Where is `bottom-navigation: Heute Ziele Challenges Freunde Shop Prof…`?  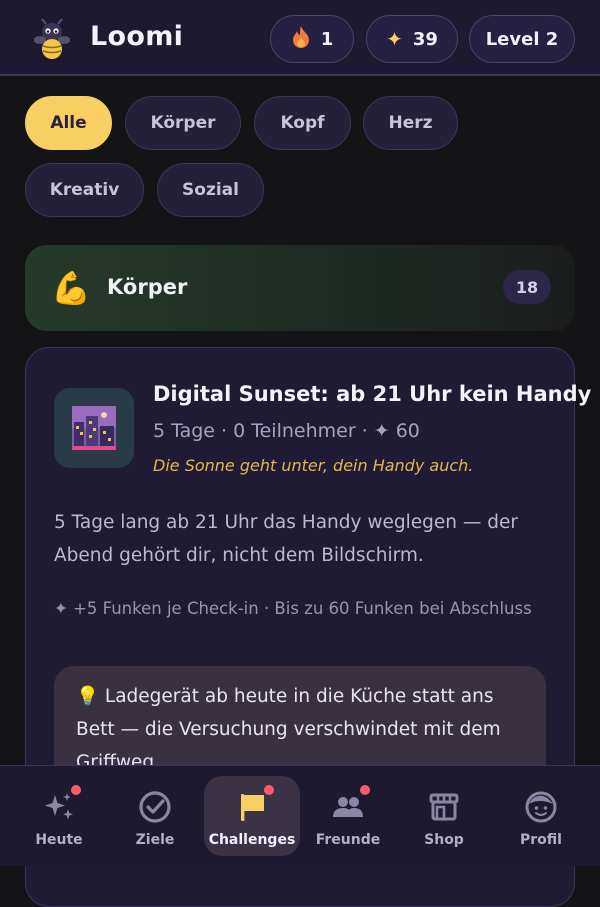 bottom-navigation: Heute Ziele Challenges Freunde Shop Prof… is located at coordinates (300, 815).